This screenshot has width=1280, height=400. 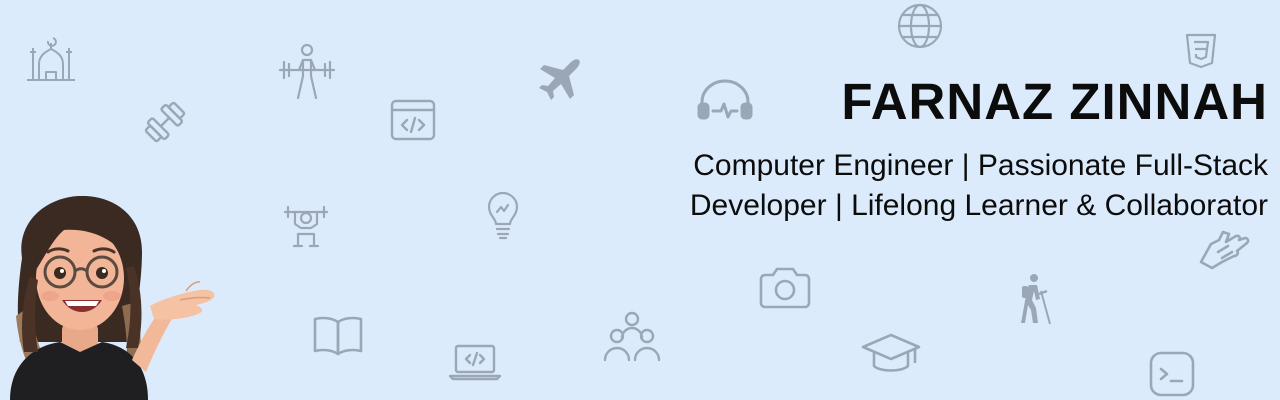 What do you see at coordinates (413, 120) in the screenshot?
I see `code-window-icon` at bounding box center [413, 120].